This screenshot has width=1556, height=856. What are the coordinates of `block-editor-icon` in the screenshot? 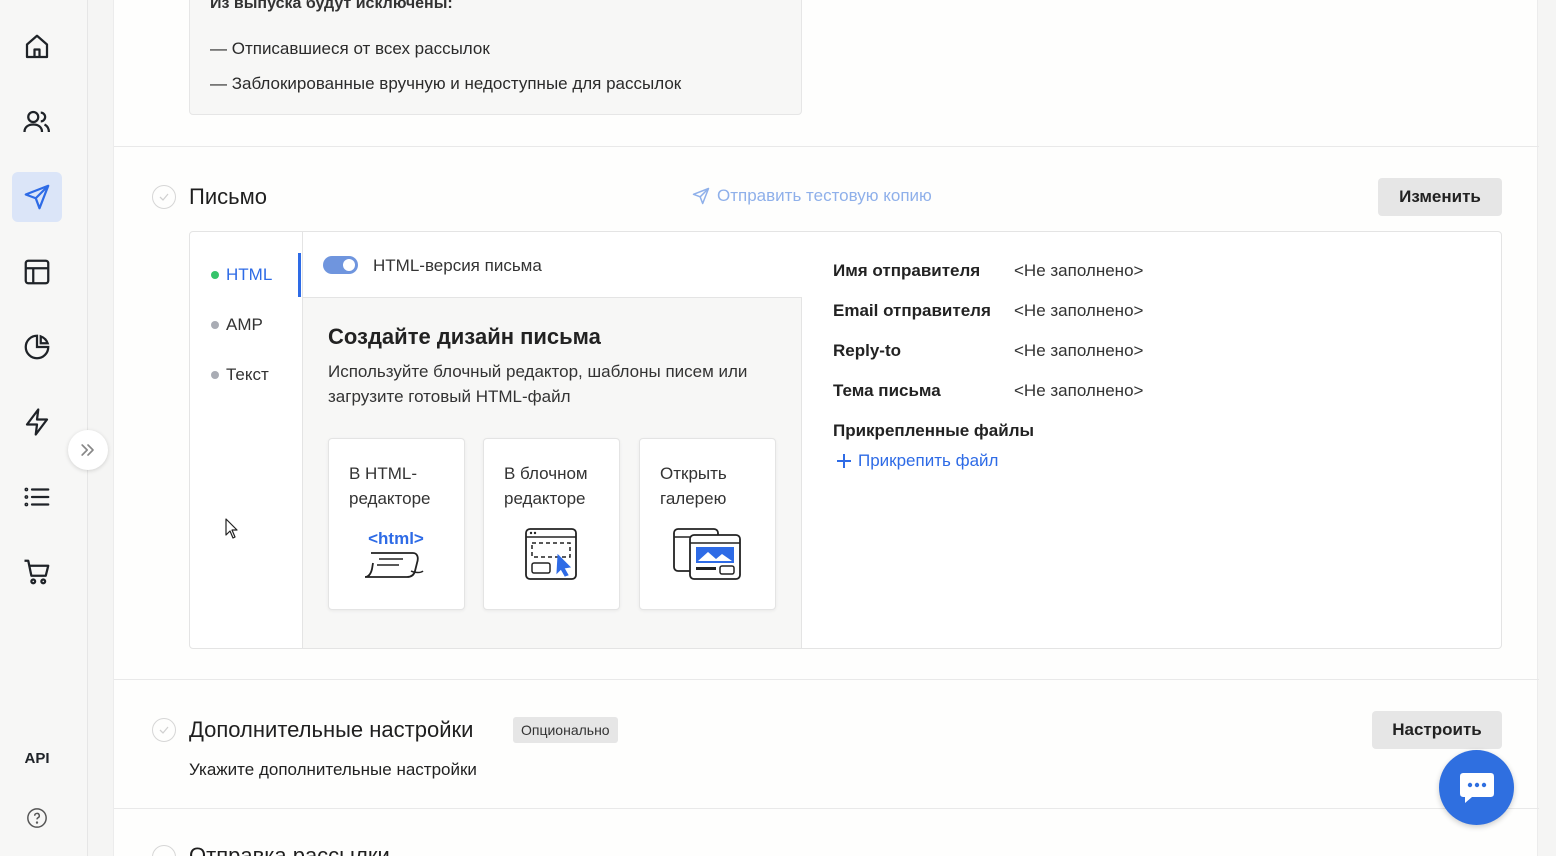 It's located at (551, 554).